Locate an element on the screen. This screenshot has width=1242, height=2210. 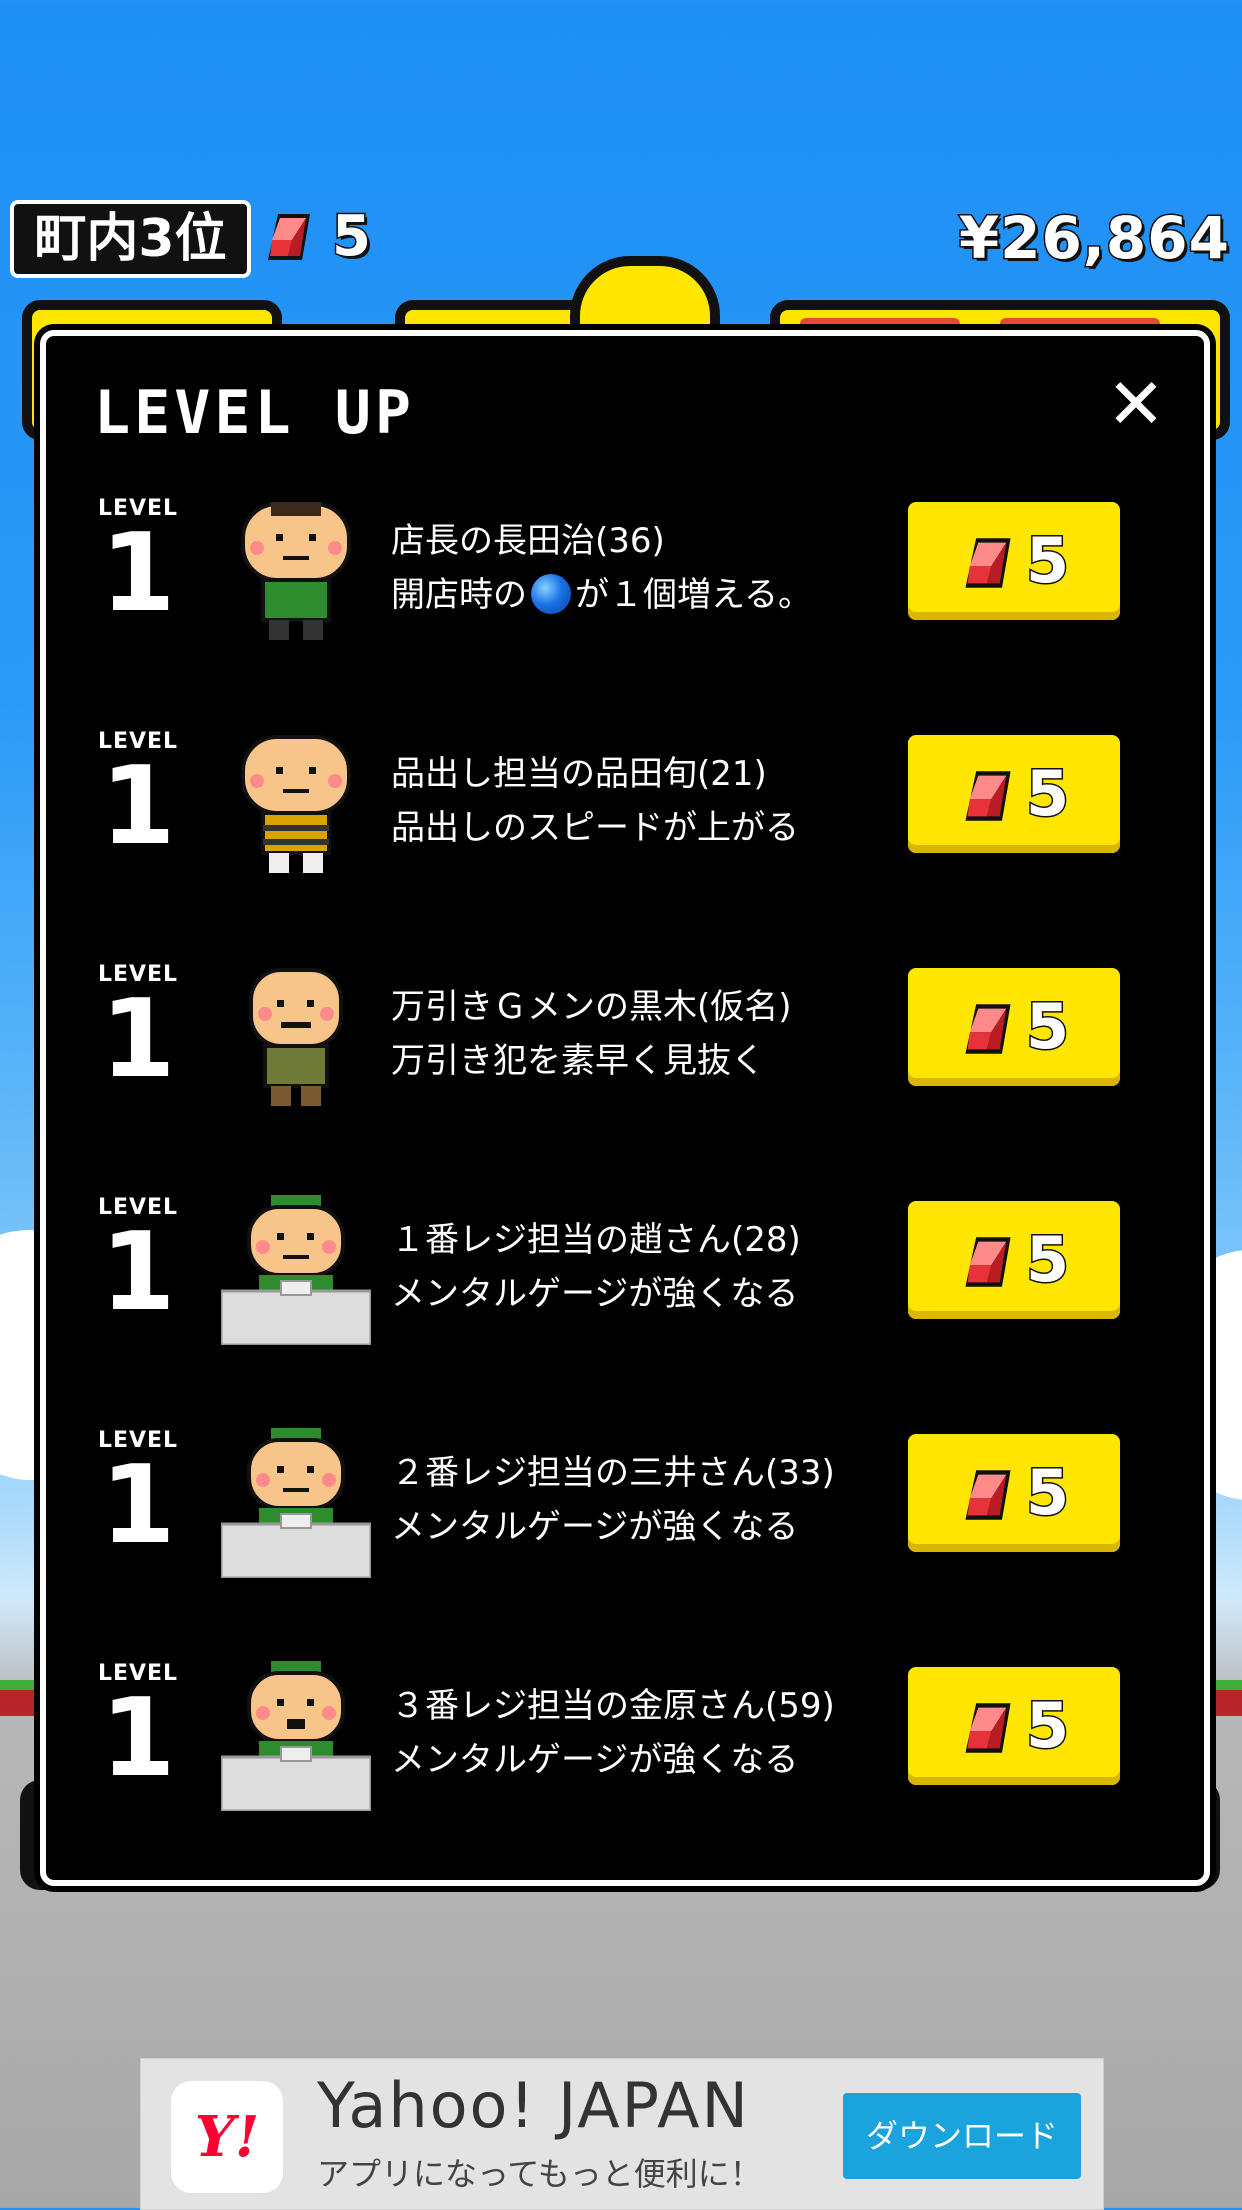
staff-description: 品出し担当の品田旬(21) 品出しのスピードが上がる is located at coordinates (651, 801).